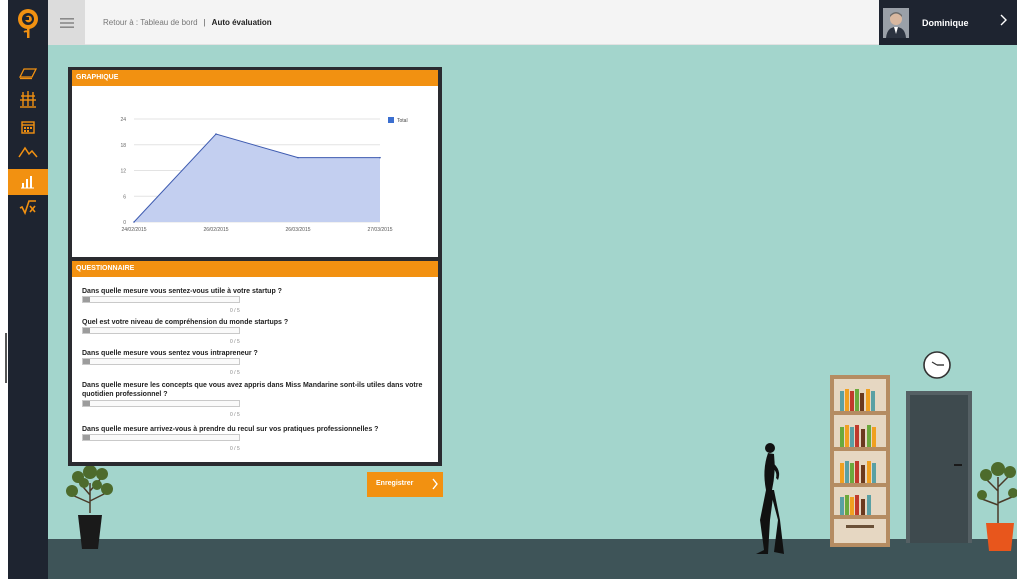 This screenshot has height=579, width=1017. What do you see at coordinates (28, 289) in the screenshot?
I see `sidebar` at bounding box center [28, 289].